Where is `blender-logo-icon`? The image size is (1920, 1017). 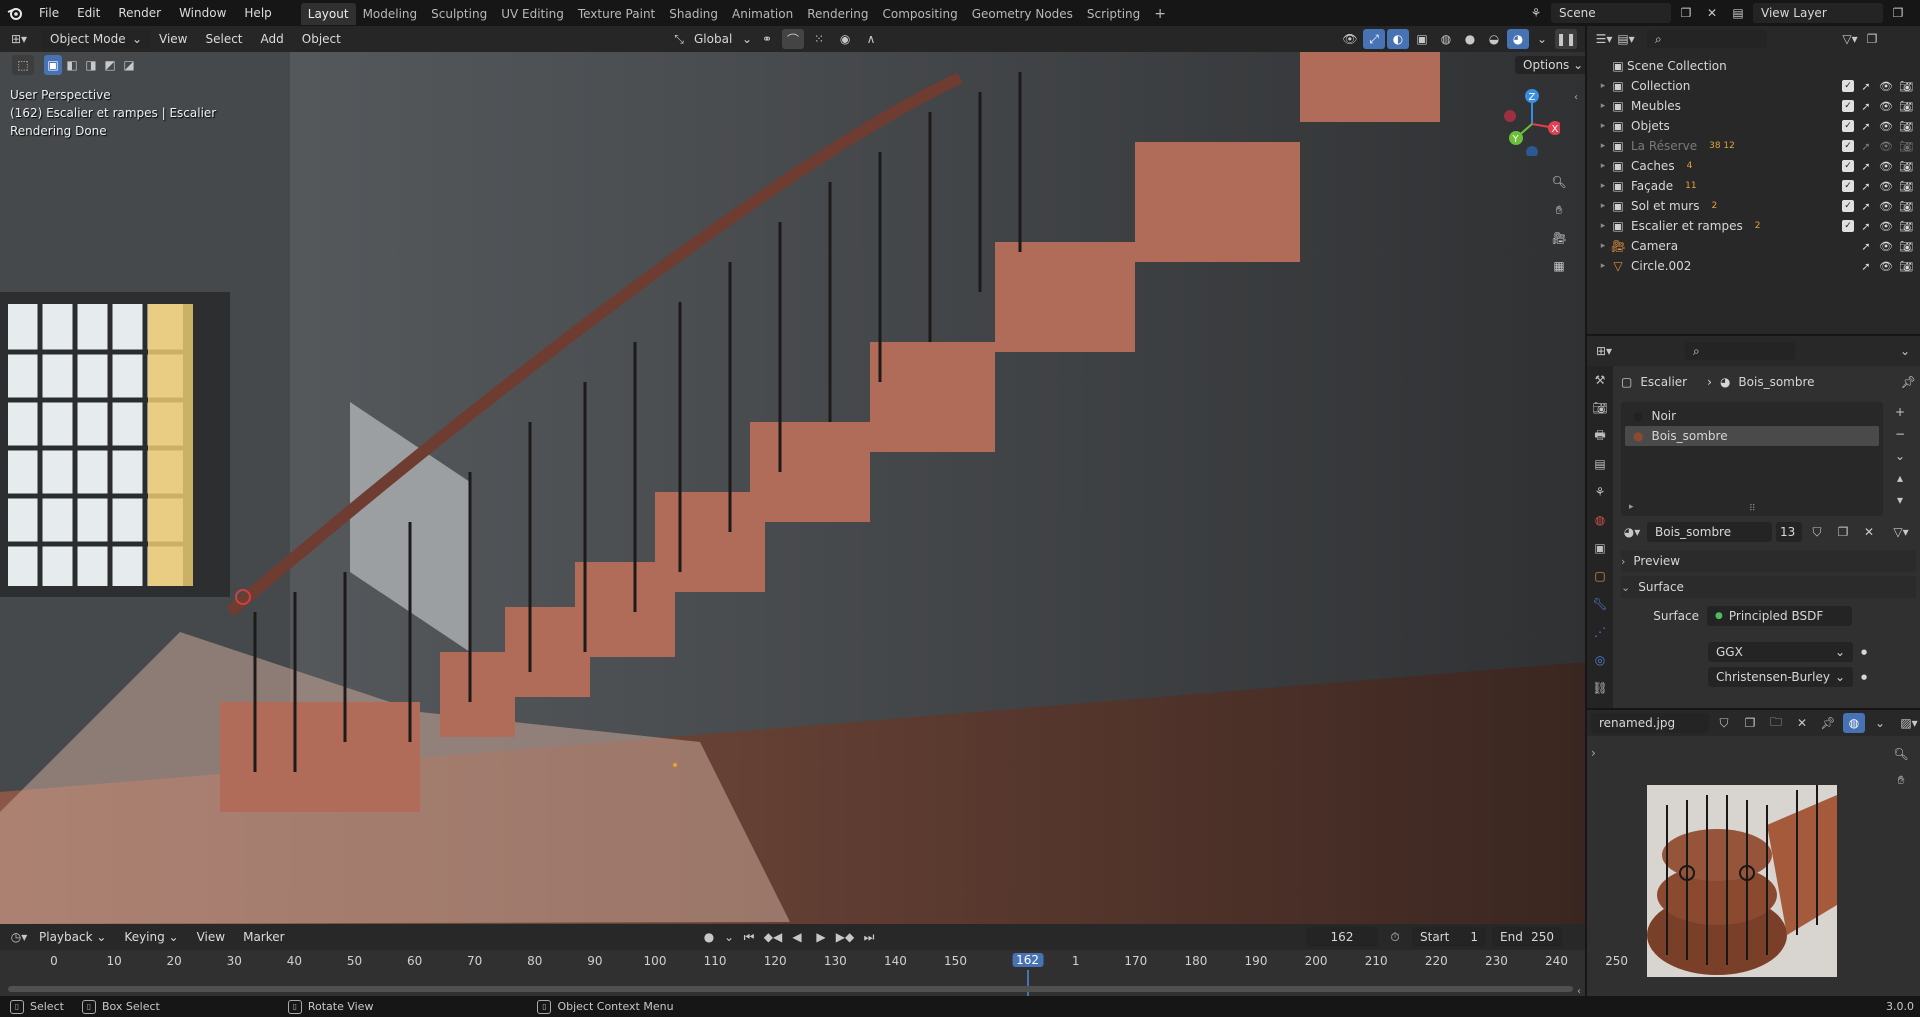 blender-logo-icon is located at coordinates (15, 13).